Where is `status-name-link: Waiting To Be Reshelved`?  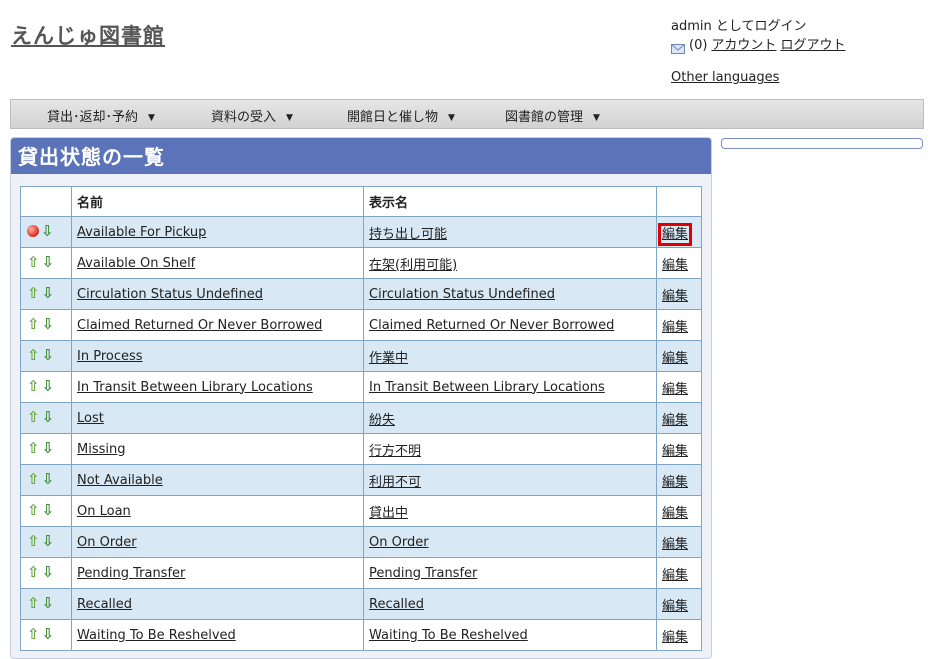
status-name-link: Waiting To Be Reshelved is located at coordinates (156, 635).